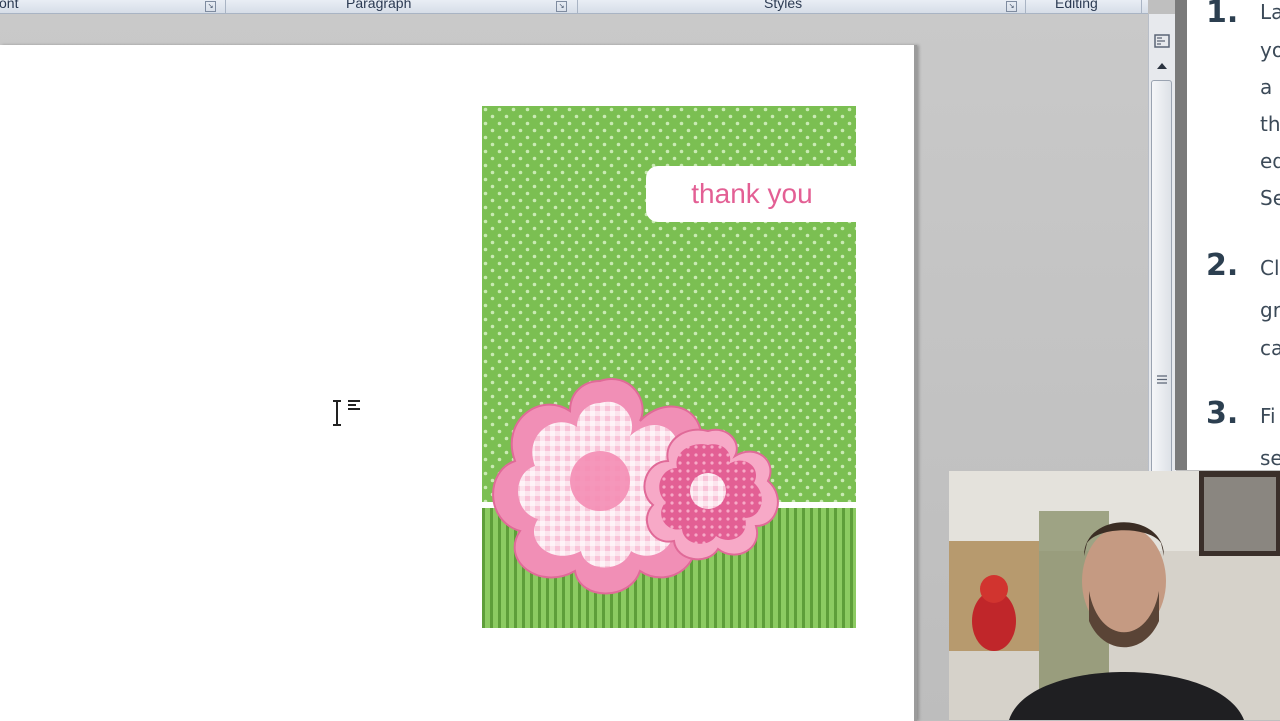 Image resolution: width=1280 pixels, height=721 pixels. Describe the element at coordinates (1222, 15) in the screenshot. I see `step-1-number: 1.` at that location.